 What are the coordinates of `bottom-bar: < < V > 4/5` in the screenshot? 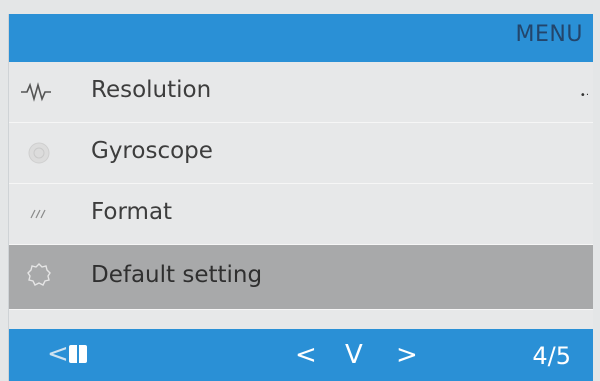 It's located at (301, 355).